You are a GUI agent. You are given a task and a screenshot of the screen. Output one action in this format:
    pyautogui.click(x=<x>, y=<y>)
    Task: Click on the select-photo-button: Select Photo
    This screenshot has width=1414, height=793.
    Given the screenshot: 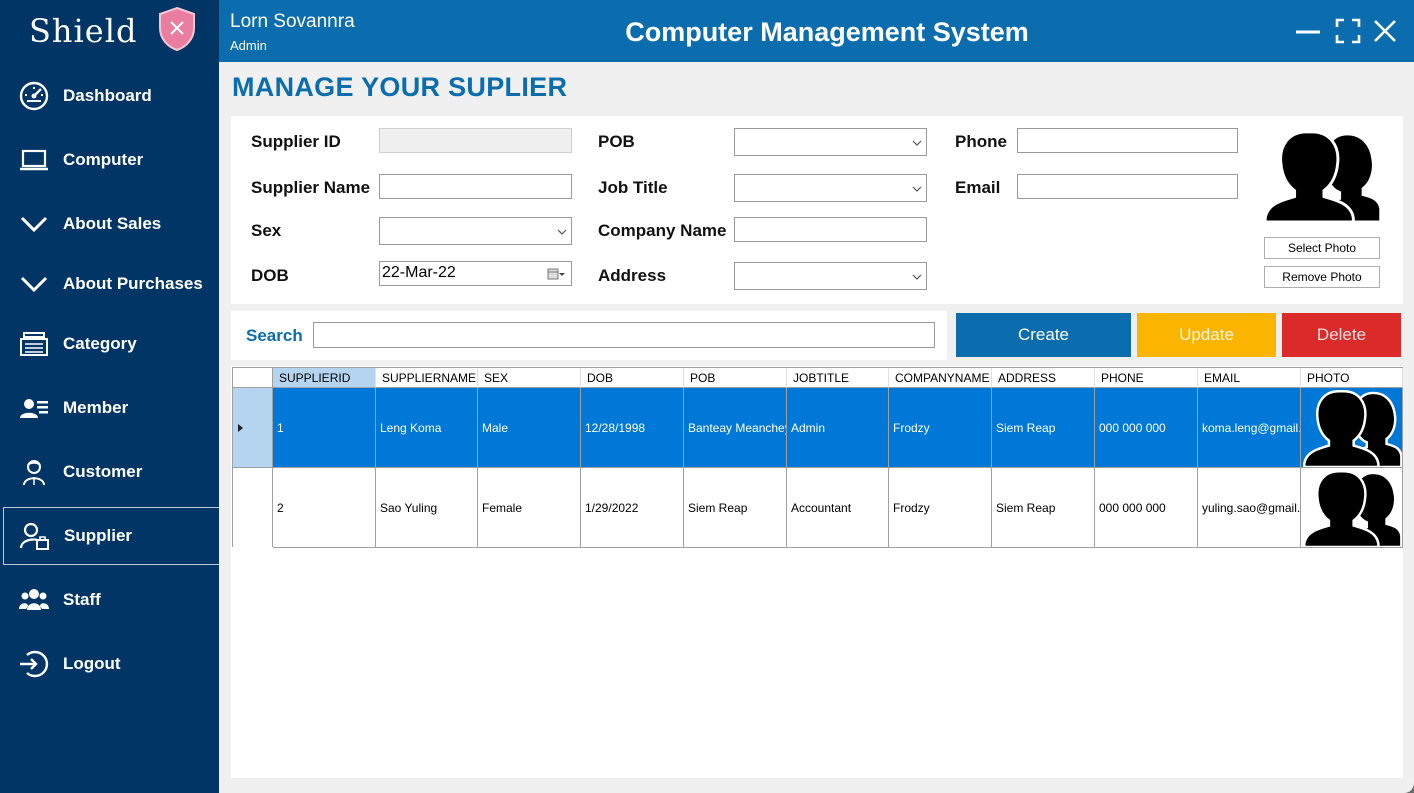 What is the action you would take?
    pyautogui.click(x=1322, y=248)
    